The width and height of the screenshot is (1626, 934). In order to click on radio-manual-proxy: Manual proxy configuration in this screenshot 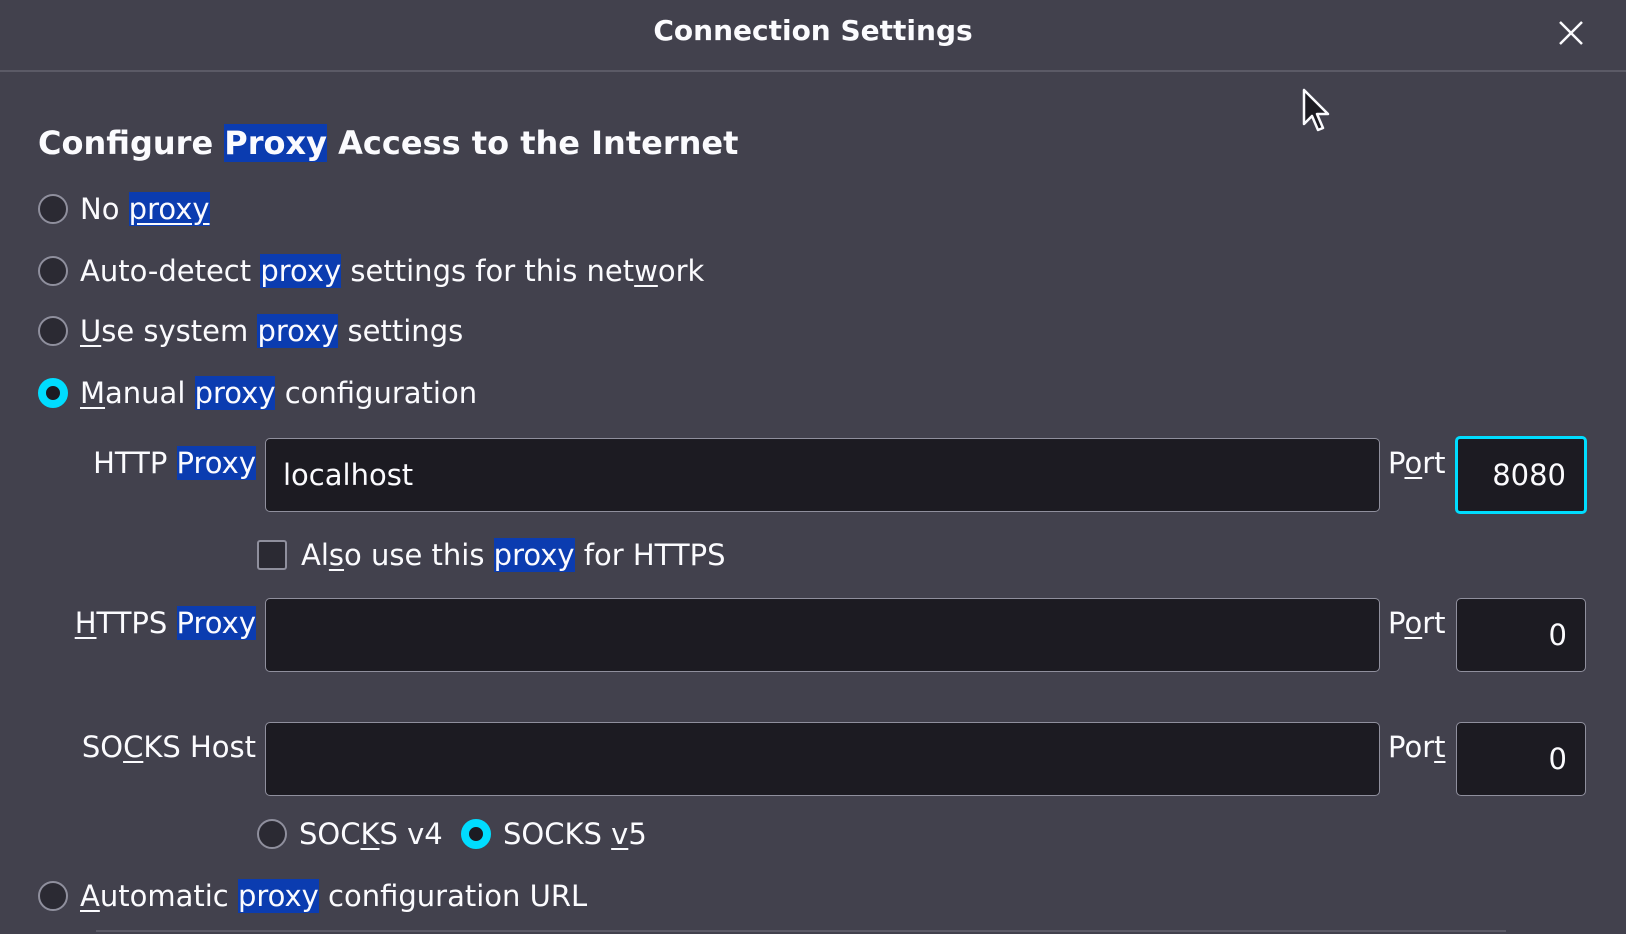, I will do `click(257, 393)`.